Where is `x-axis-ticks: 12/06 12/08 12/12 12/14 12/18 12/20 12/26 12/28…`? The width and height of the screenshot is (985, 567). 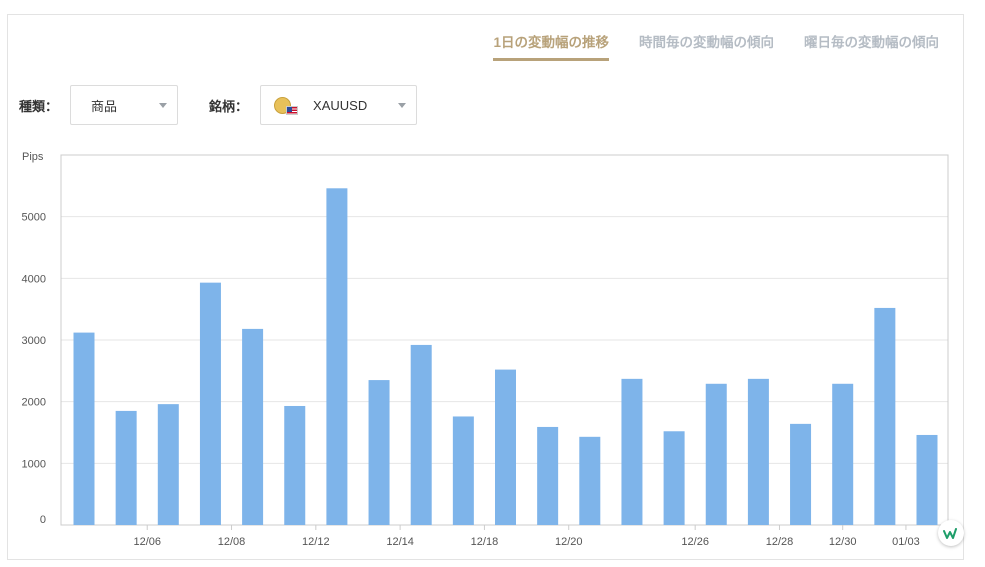
x-axis-ticks: 12/06 12/08 12/12 12/14 12/18 12/20 12/26 12/28… is located at coordinates (526, 536).